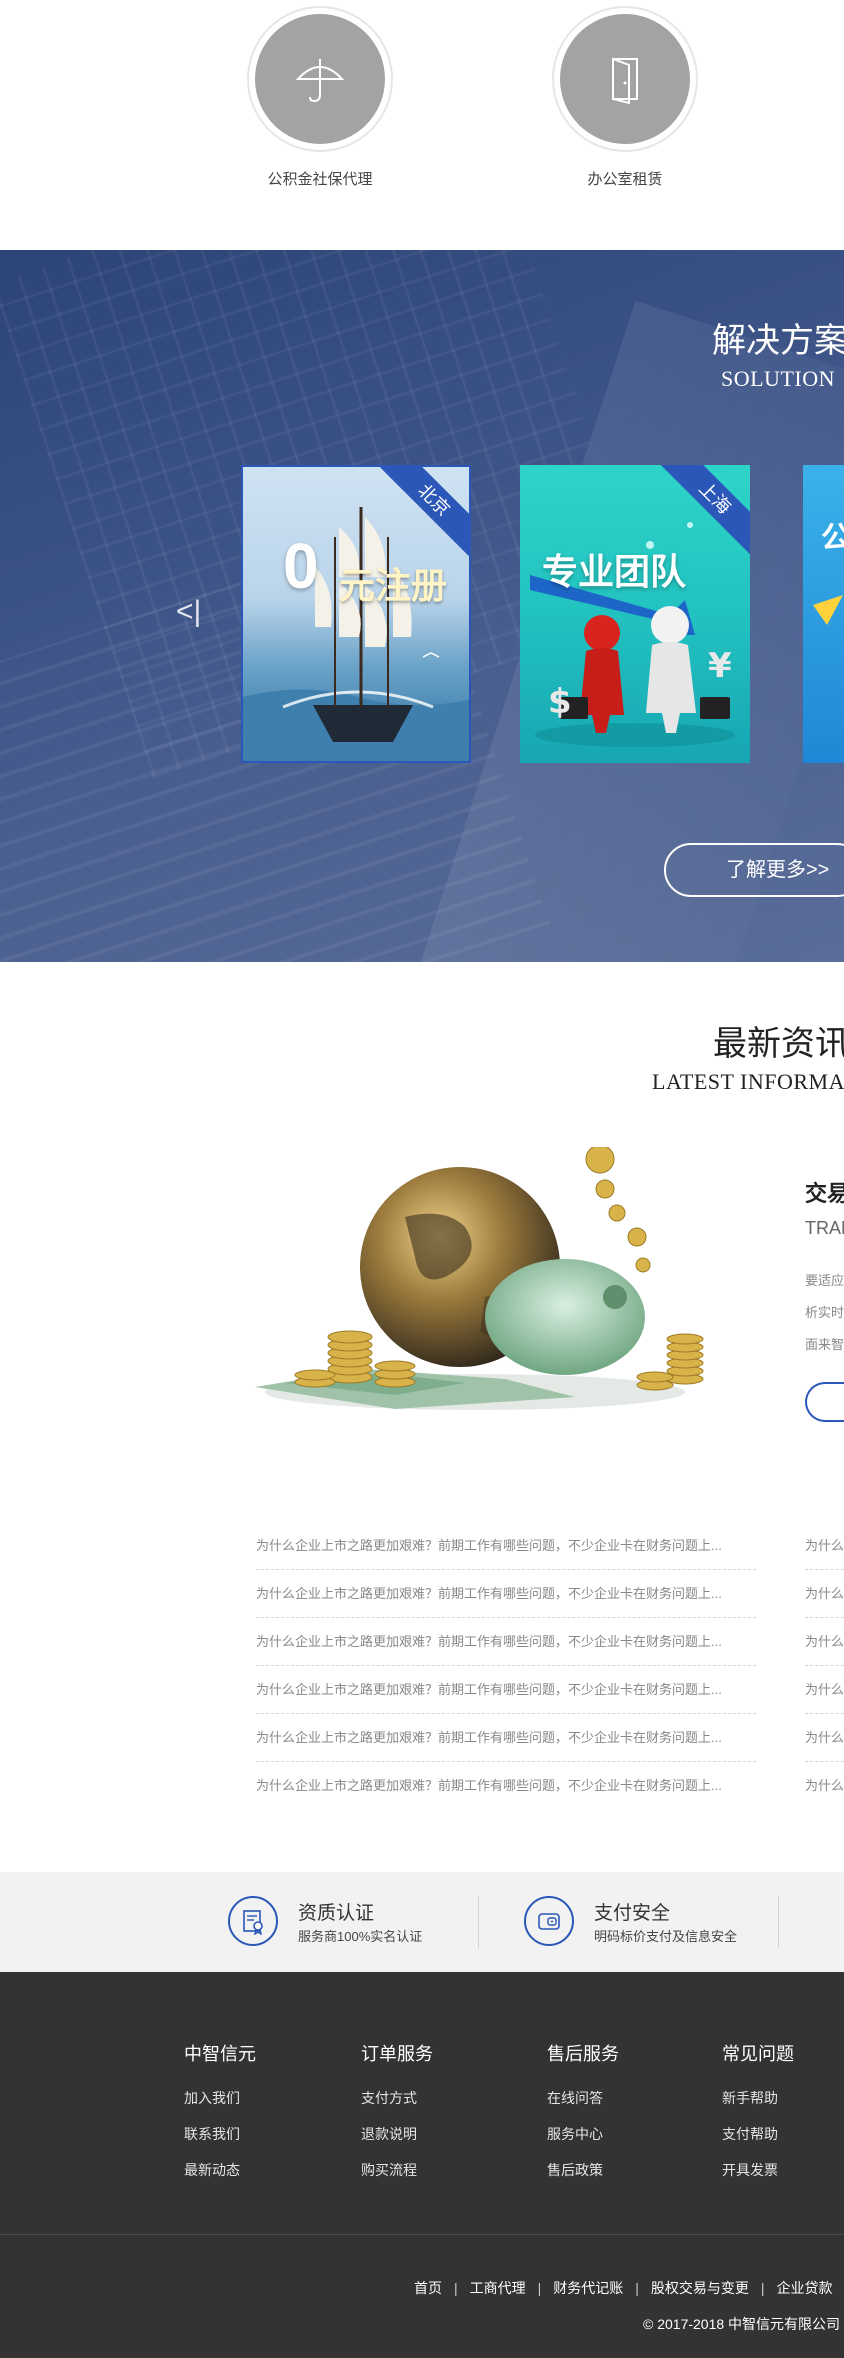 This screenshot has height=2358, width=844. Describe the element at coordinates (431, 2178) in the screenshot. I see `footer-link: 购买流程` at that location.